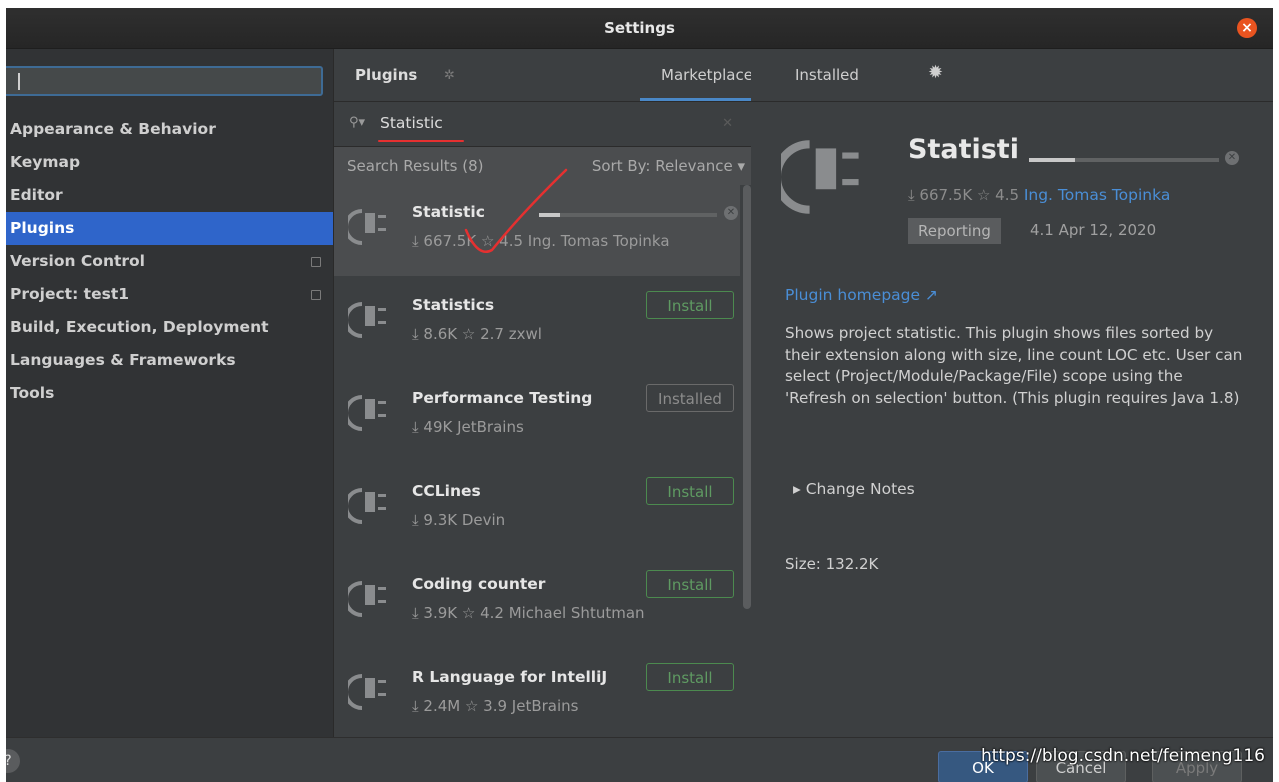 This screenshot has height=782, width=1279. What do you see at coordinates (998, 195) in the screenshot?
I see `rating: ☆ 4.5` at bounding box center [998, 195].